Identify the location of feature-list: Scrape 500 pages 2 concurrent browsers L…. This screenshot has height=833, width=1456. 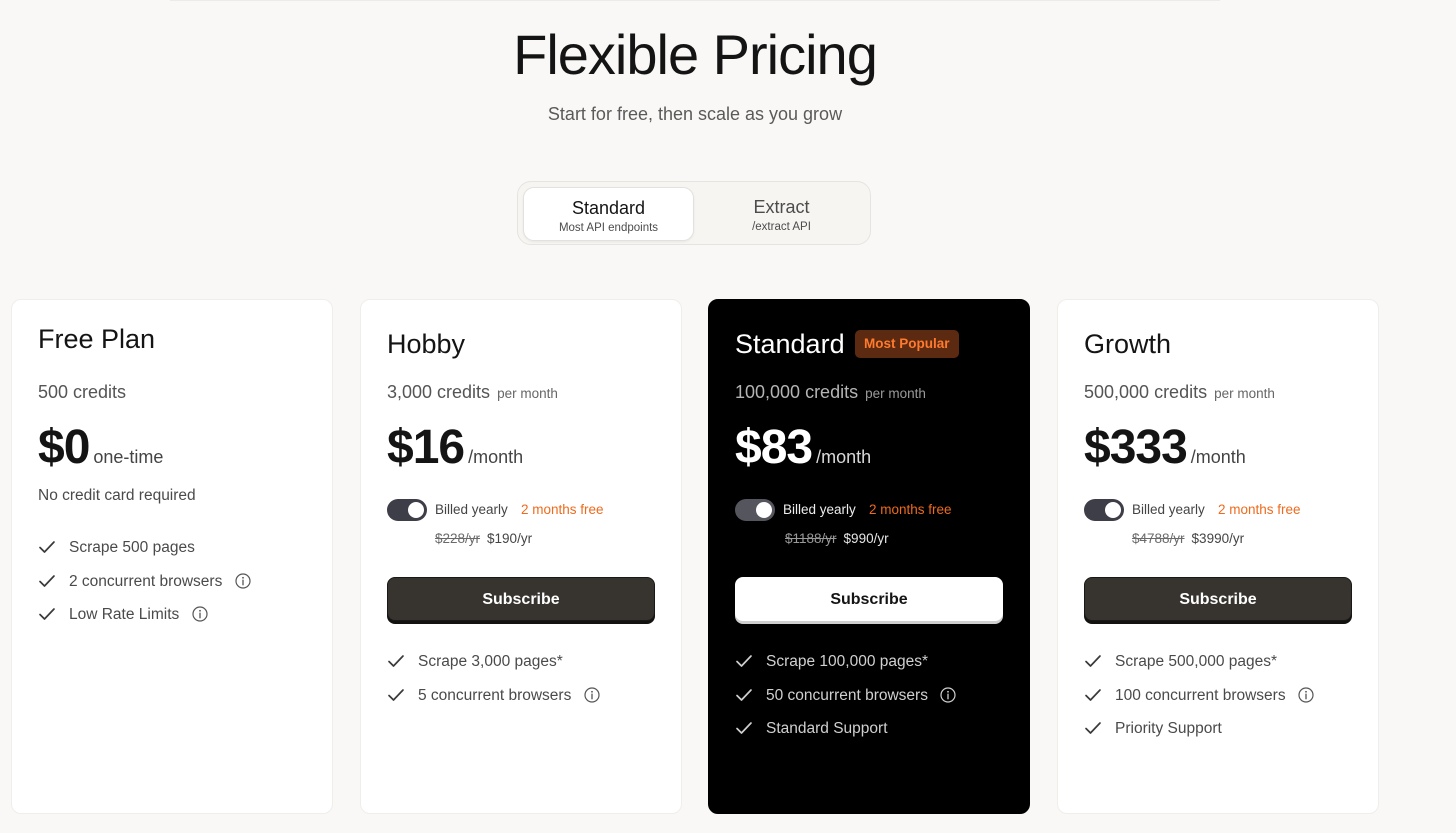
(144, 588).